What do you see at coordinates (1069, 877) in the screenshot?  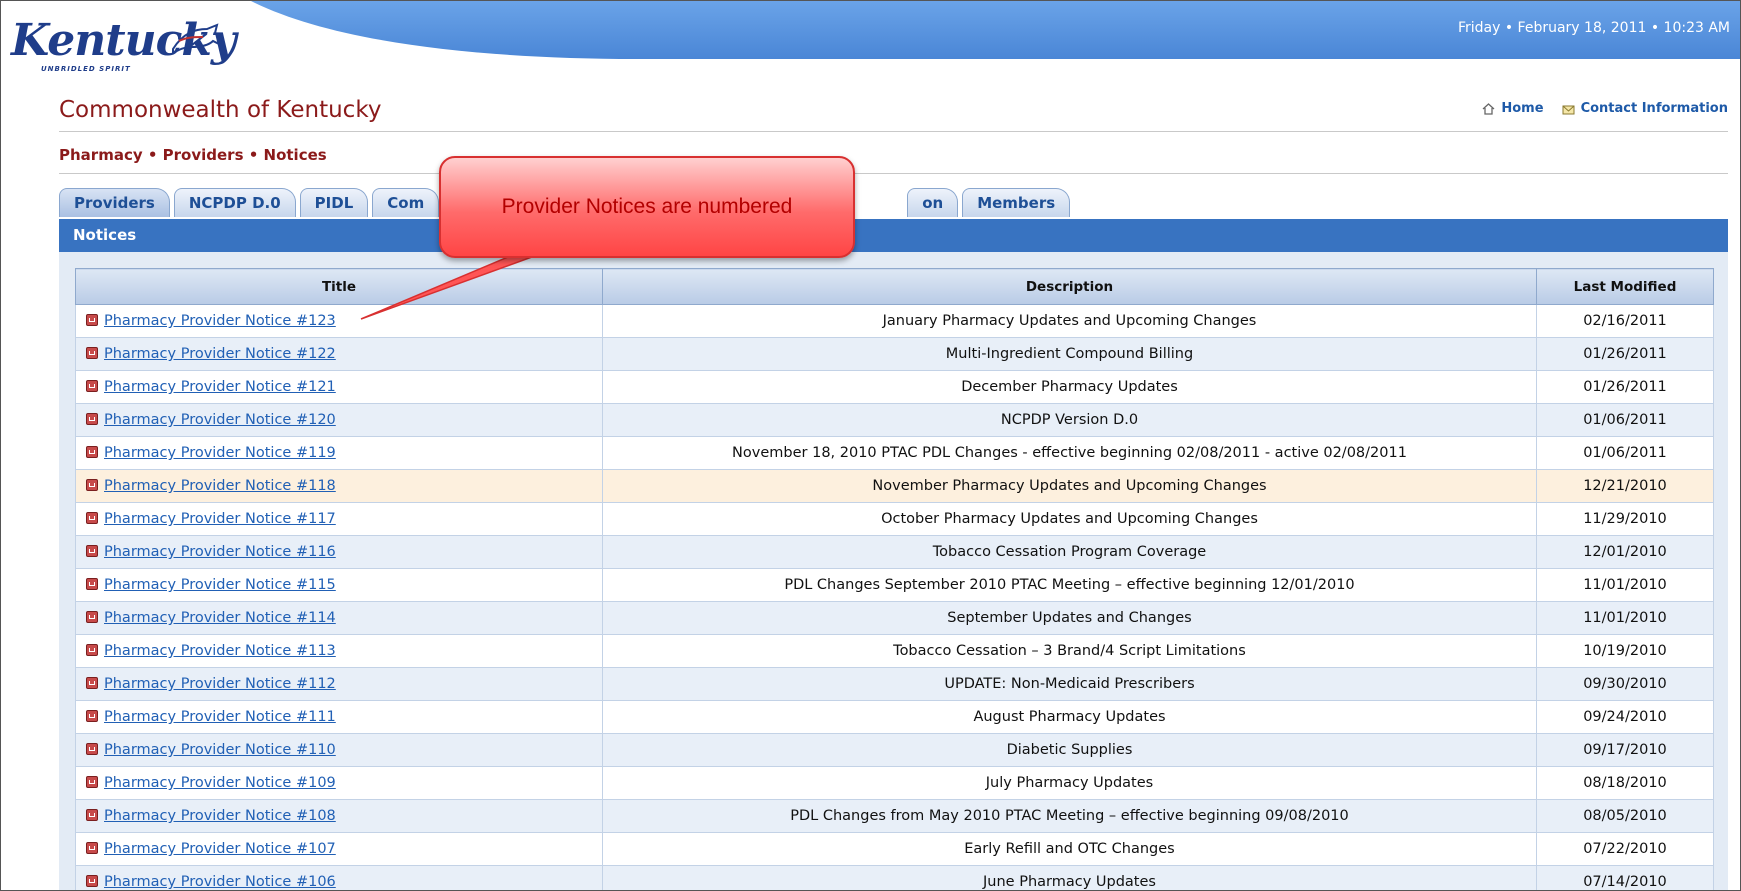 I see `notice-description: June Pharmacy Updates` at bounding box center [1069, 877].